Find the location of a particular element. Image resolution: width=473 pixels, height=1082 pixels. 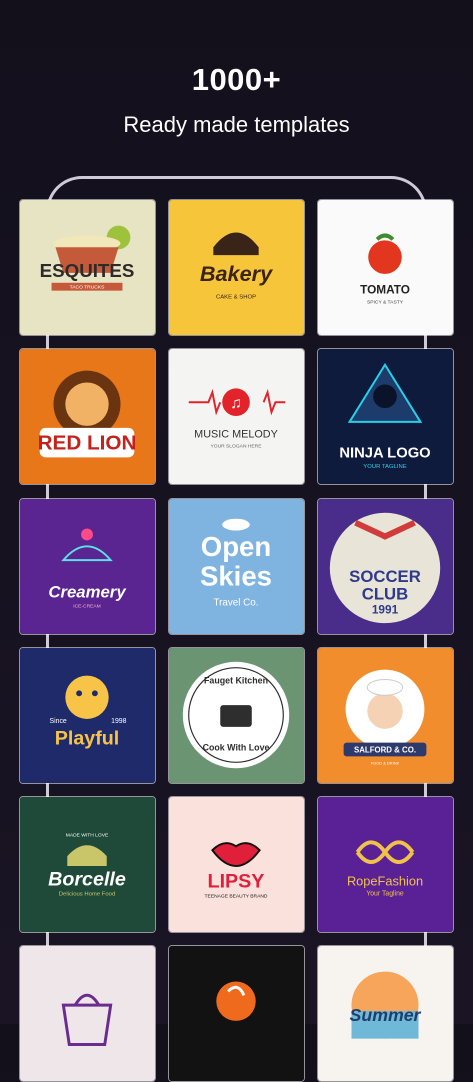

template-title-second: Skies is located at coordinates (236, 576).